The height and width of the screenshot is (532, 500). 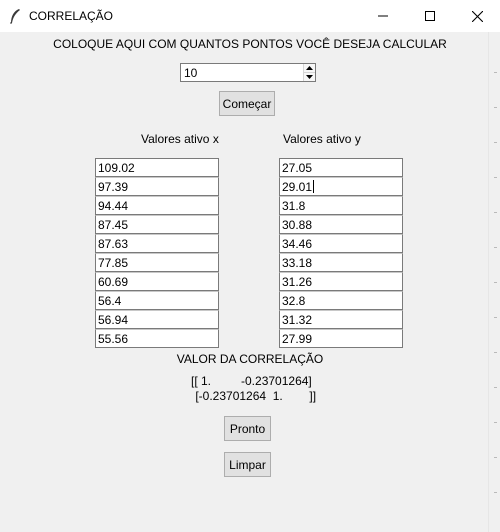 What do you see at coordinates (341, 243) in the screenshot?
I see `y-value-input: 34.46` at bounding box center [341, 243].